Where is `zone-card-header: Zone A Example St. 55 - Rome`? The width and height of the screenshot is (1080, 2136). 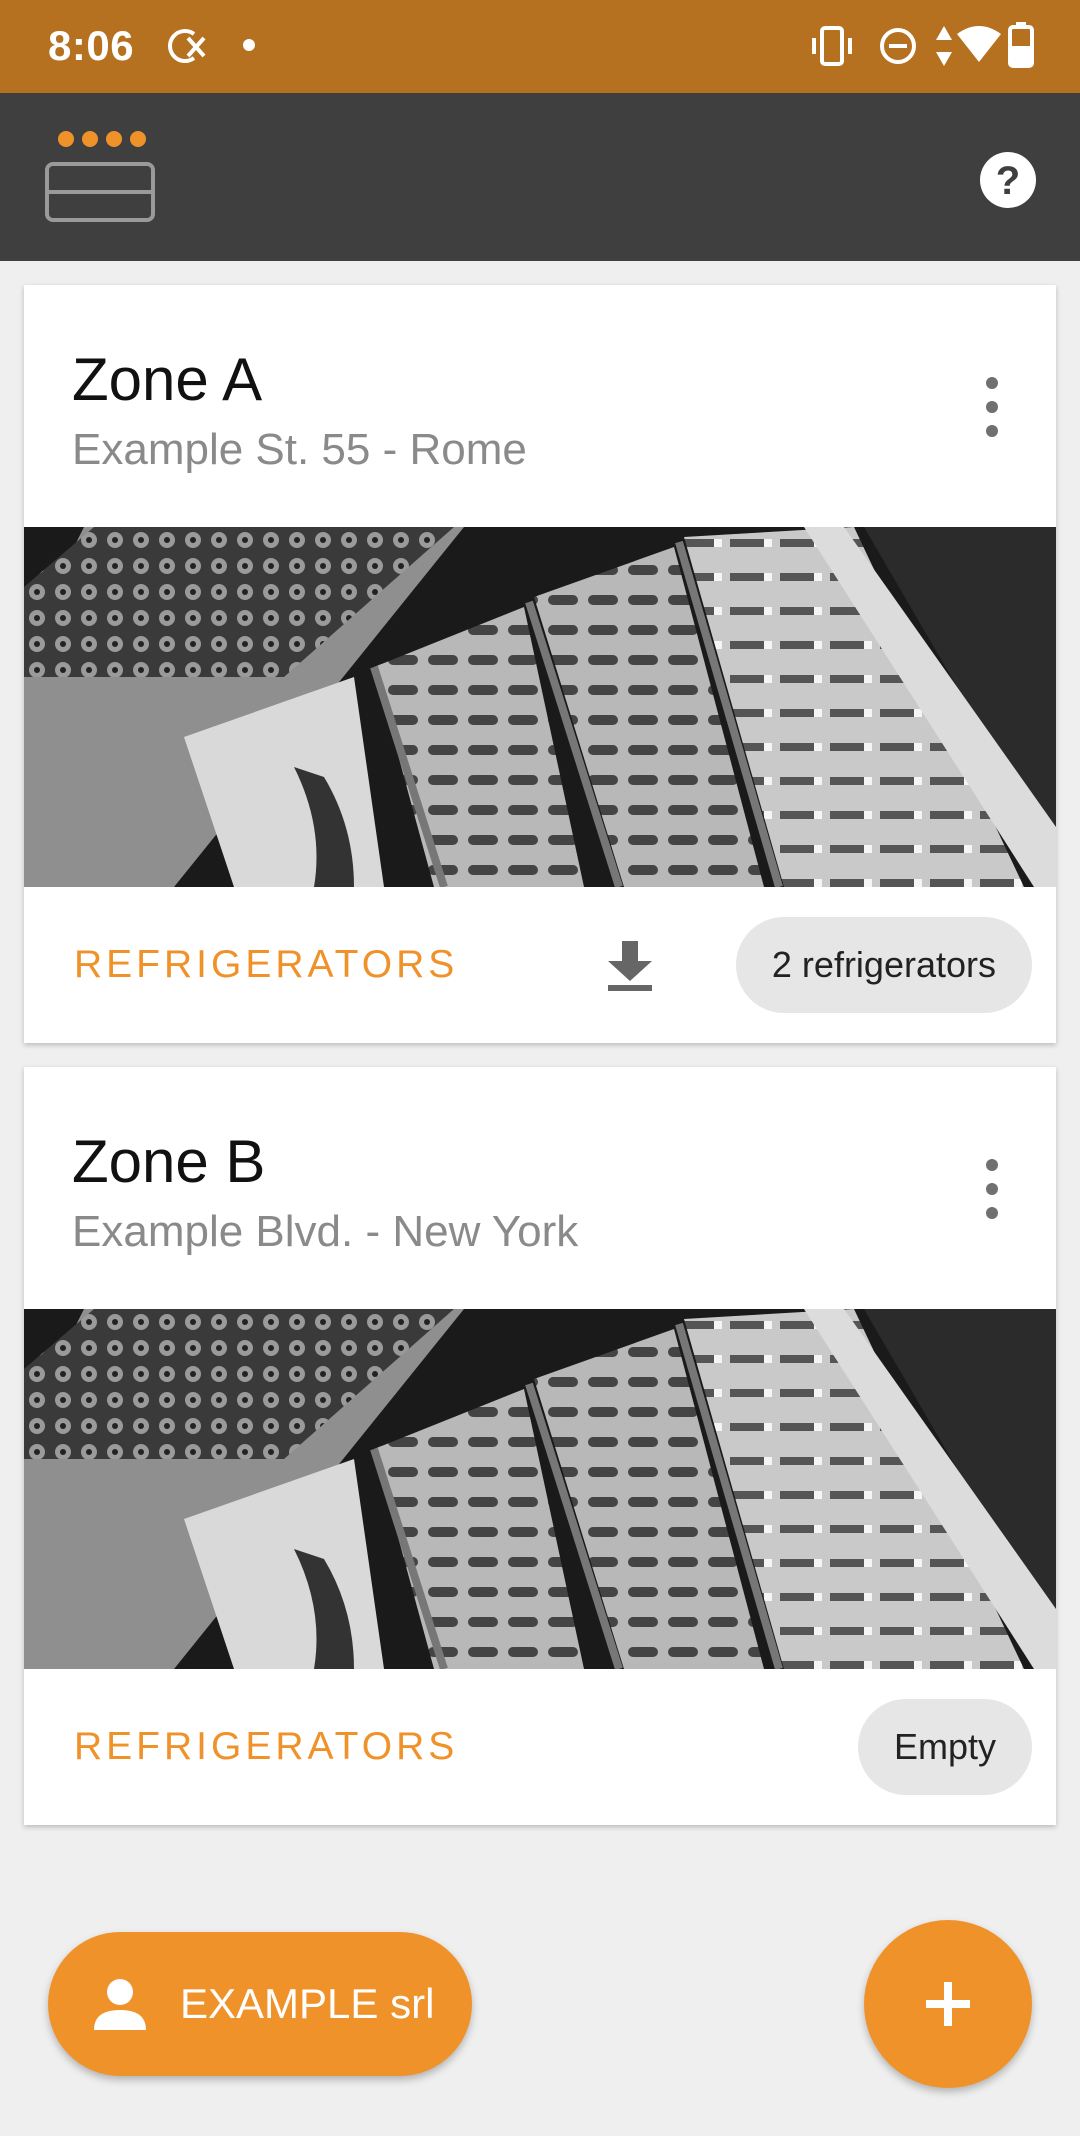 zone-card-header: Zone A Example St. 55 - Rome is located at coordinates (540, 406).